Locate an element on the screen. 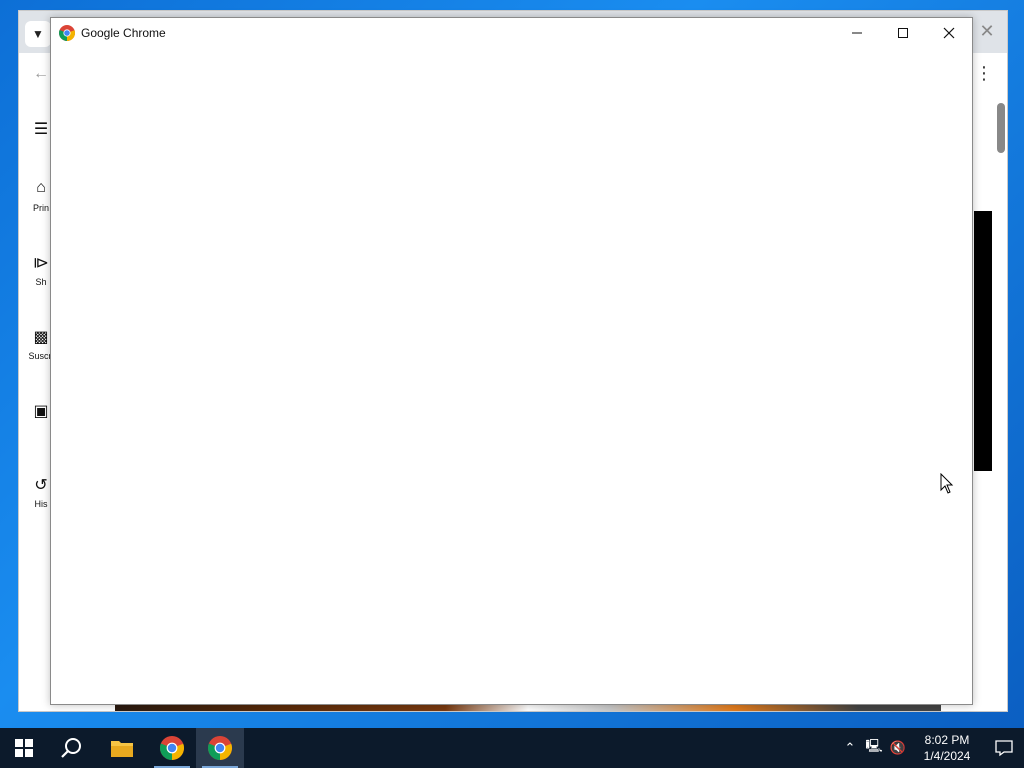 This screenshot has width=1024, height=768. window-title: Google Chrome is located at coordinates (123, 33).